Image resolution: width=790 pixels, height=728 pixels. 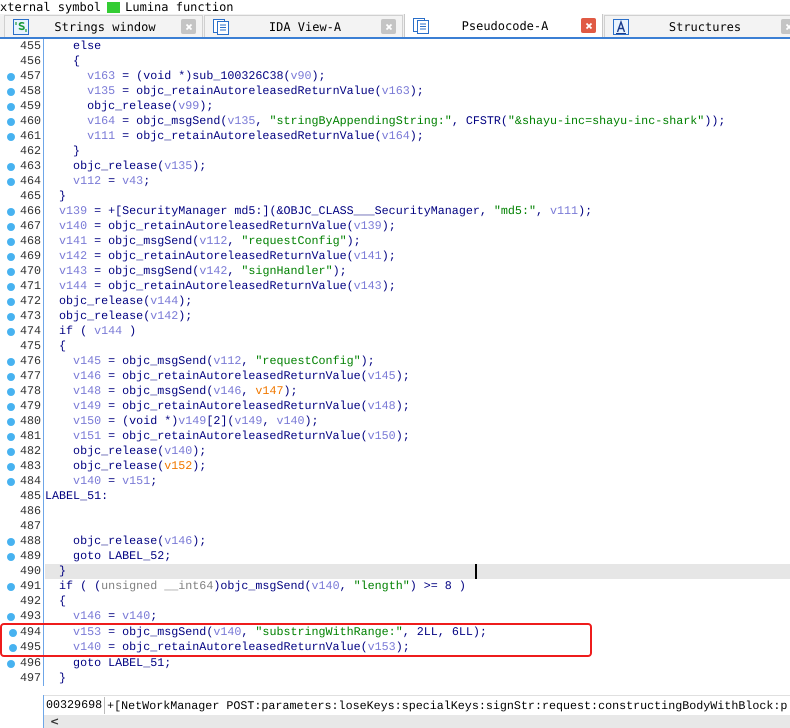 What do you see at coordinates (224, 361) in the screenshot?
I see `code-line: v145 = objc_msgSend(v112, "requestConfig");` at bounding box center [224, 361].